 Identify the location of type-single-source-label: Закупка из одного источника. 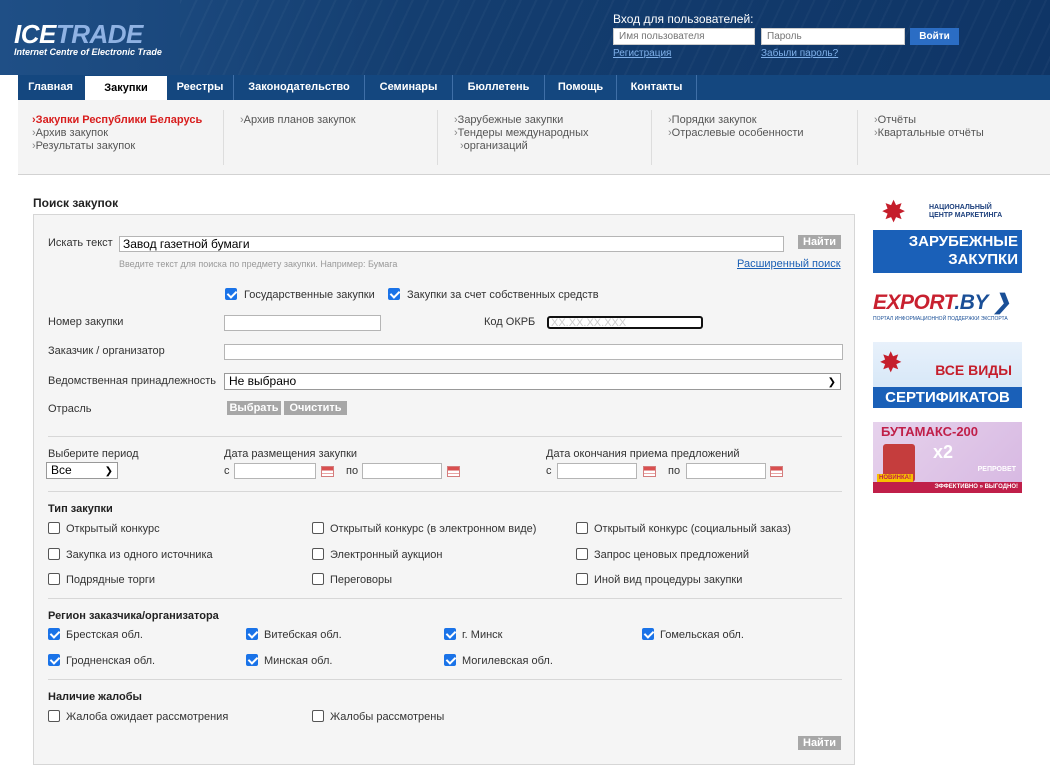
(139, 555).